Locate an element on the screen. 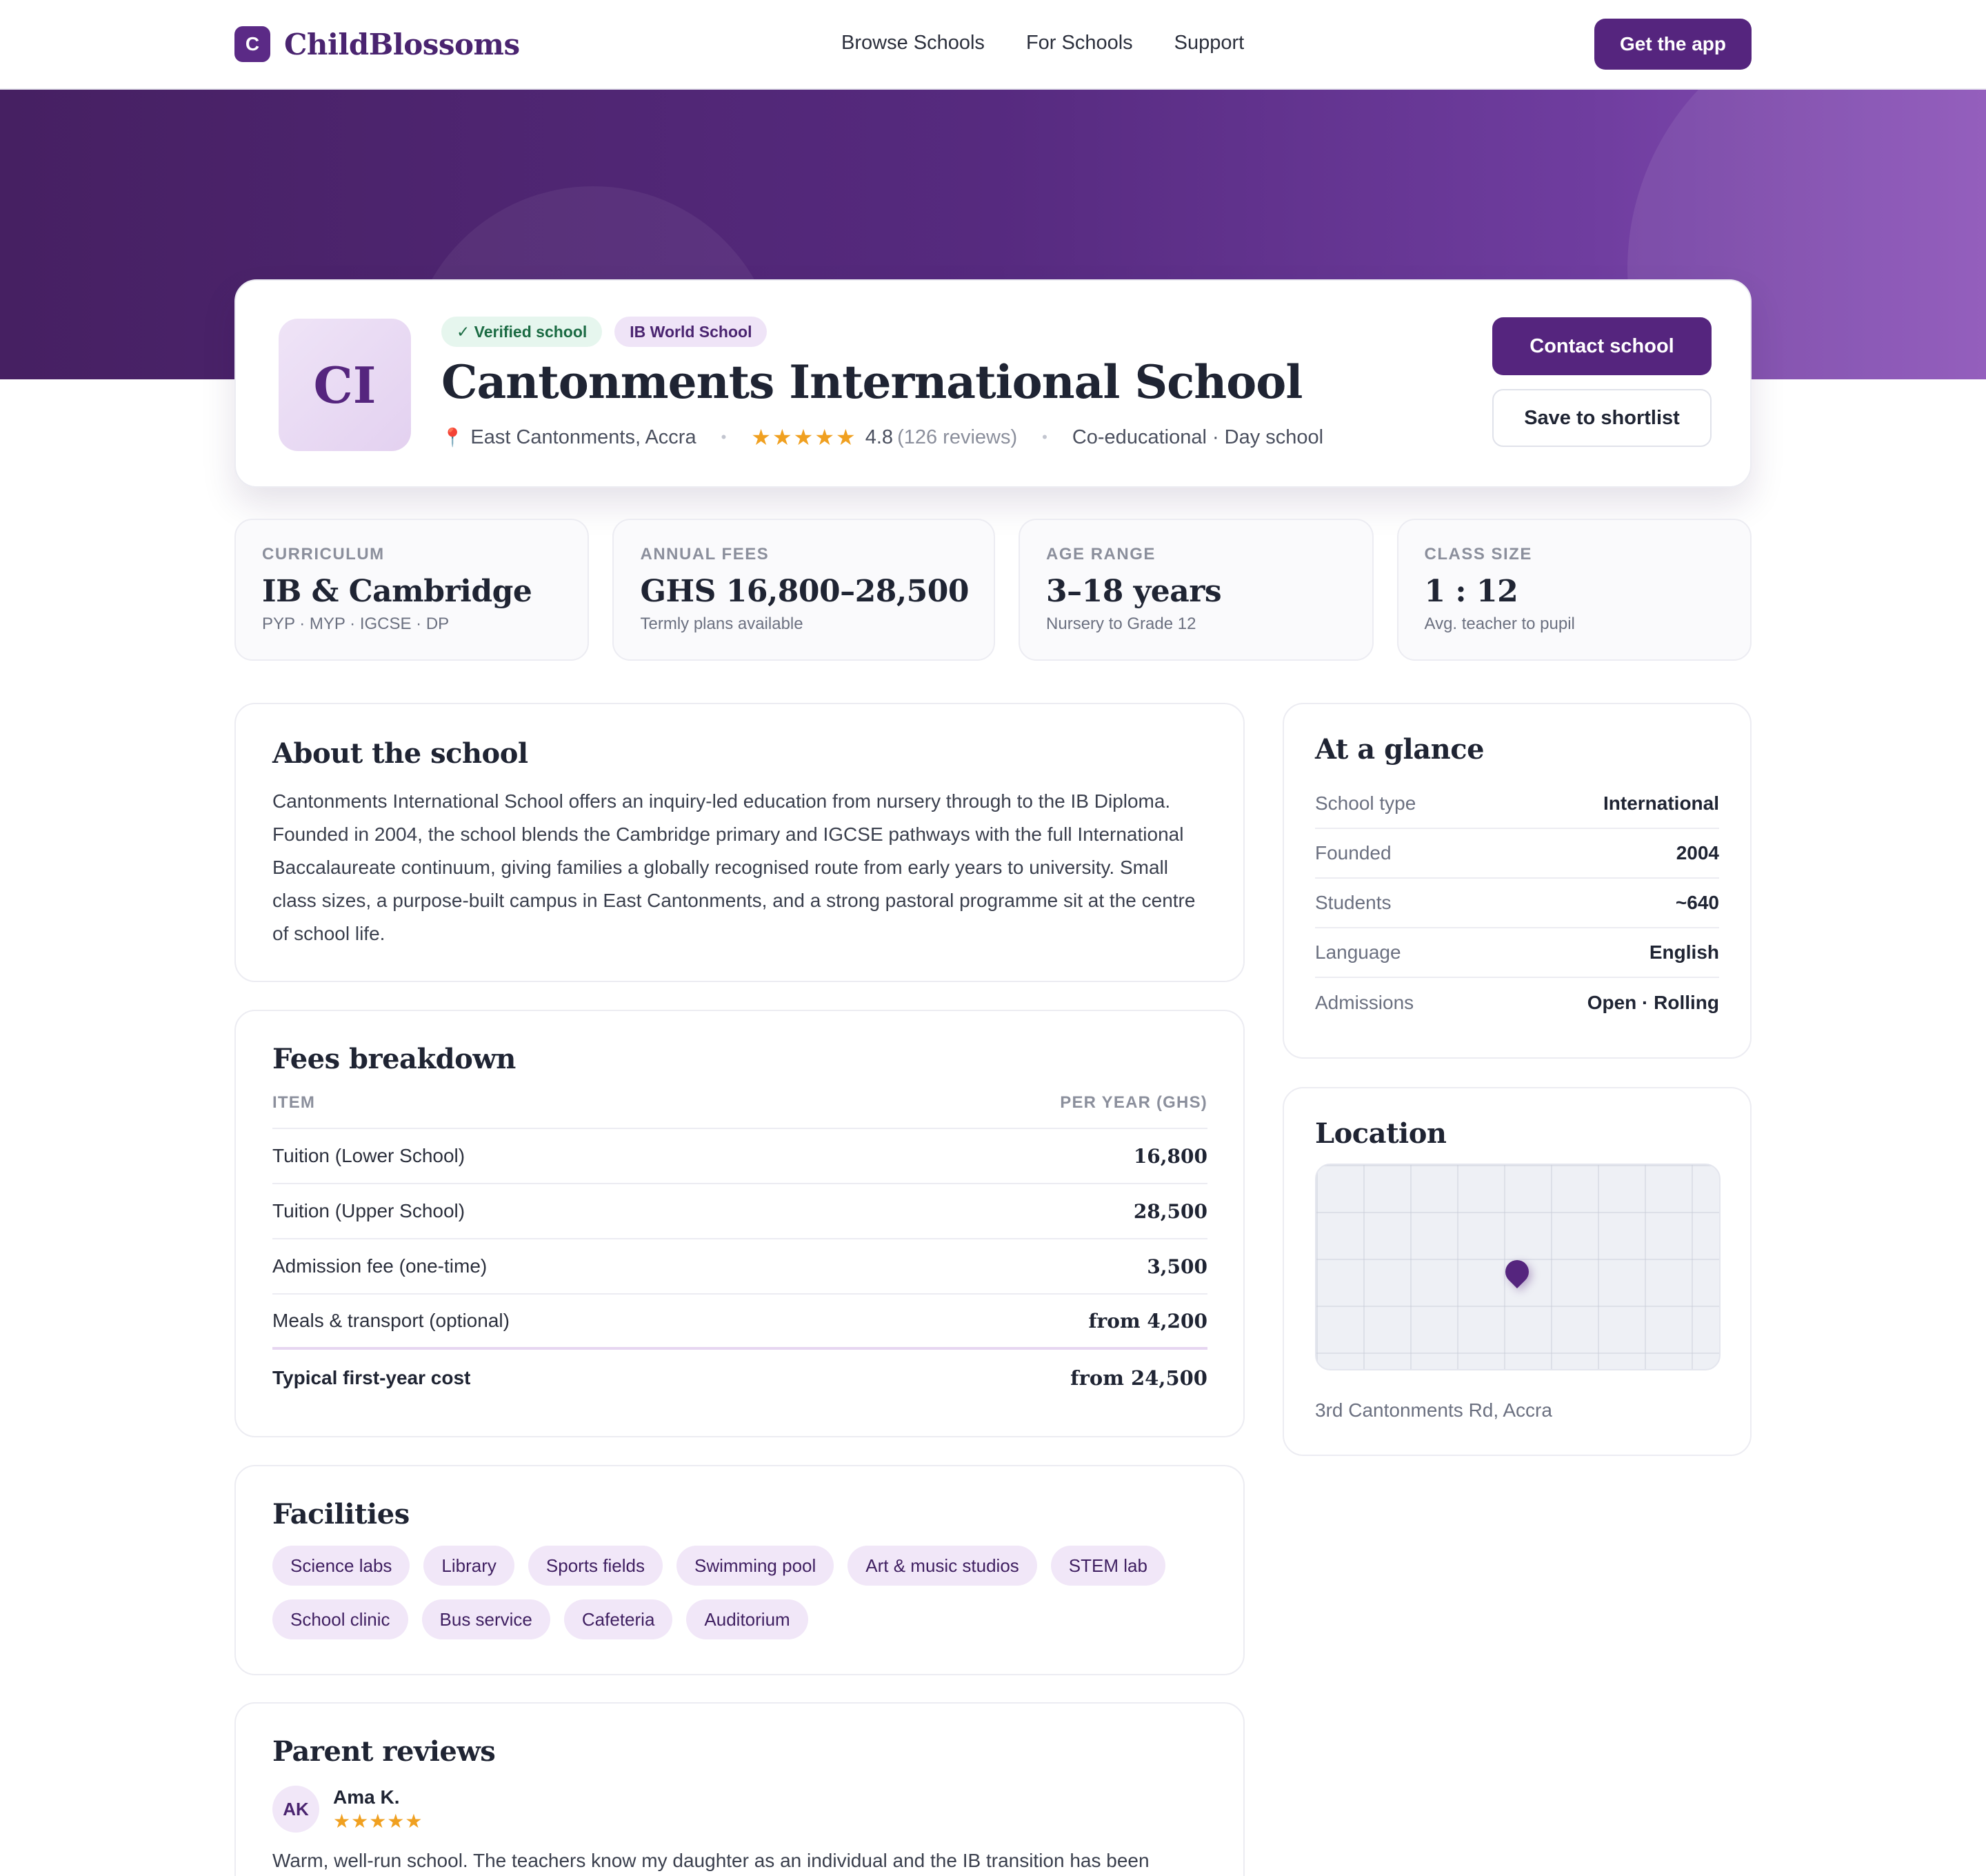 The image size is (1986, 1876). reviews-count-link: (126 reviews) is located at coordinates (957, 437).